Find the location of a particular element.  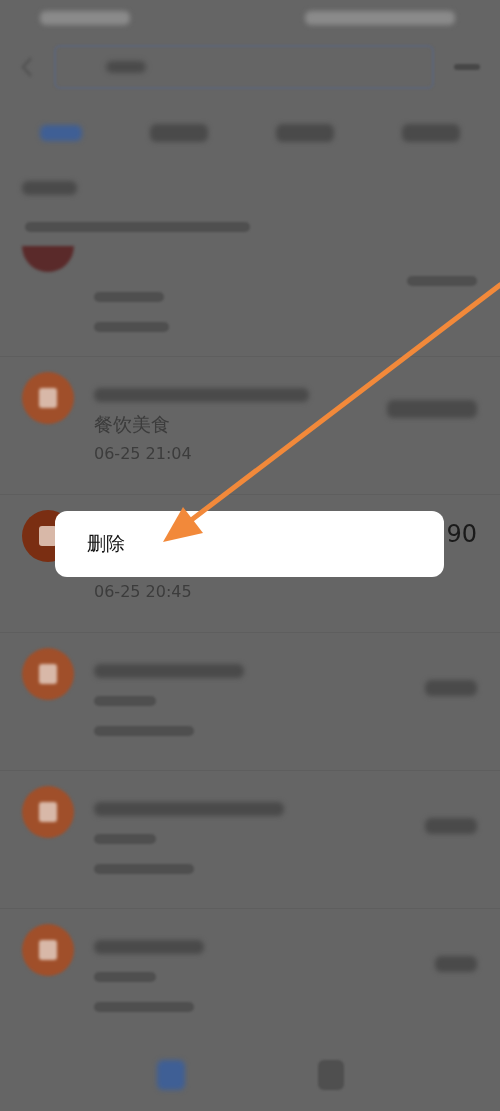

blurred-search-text is located at coordinates (126, 67).